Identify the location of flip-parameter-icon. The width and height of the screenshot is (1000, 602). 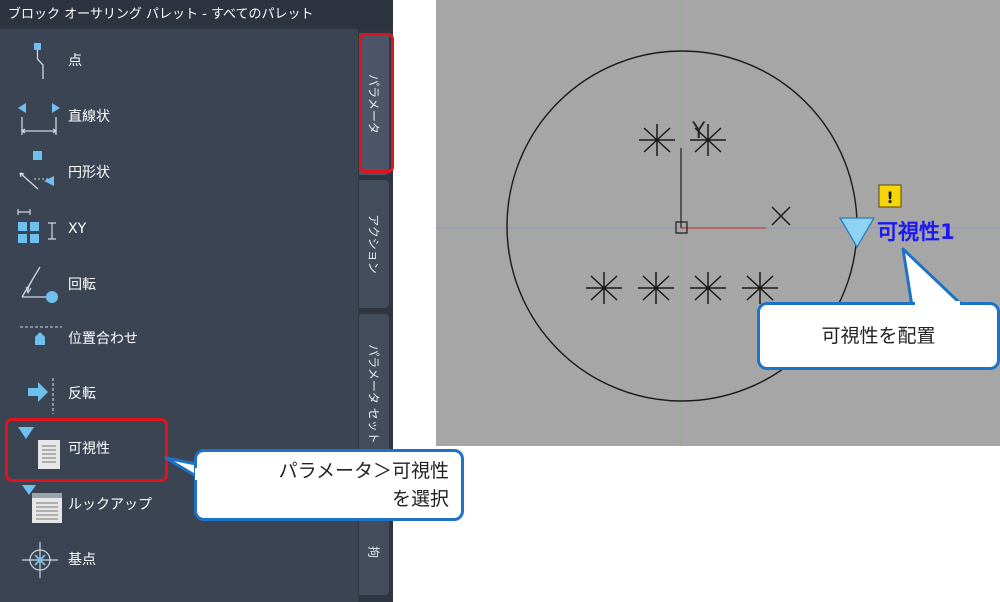
(40, 394).